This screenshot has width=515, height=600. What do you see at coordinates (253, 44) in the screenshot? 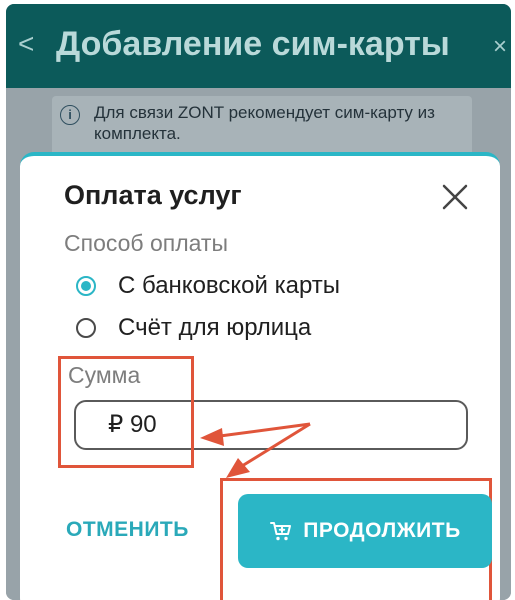
I see `page-title: Добавление сим-карты` at bounding box center [253, 44].